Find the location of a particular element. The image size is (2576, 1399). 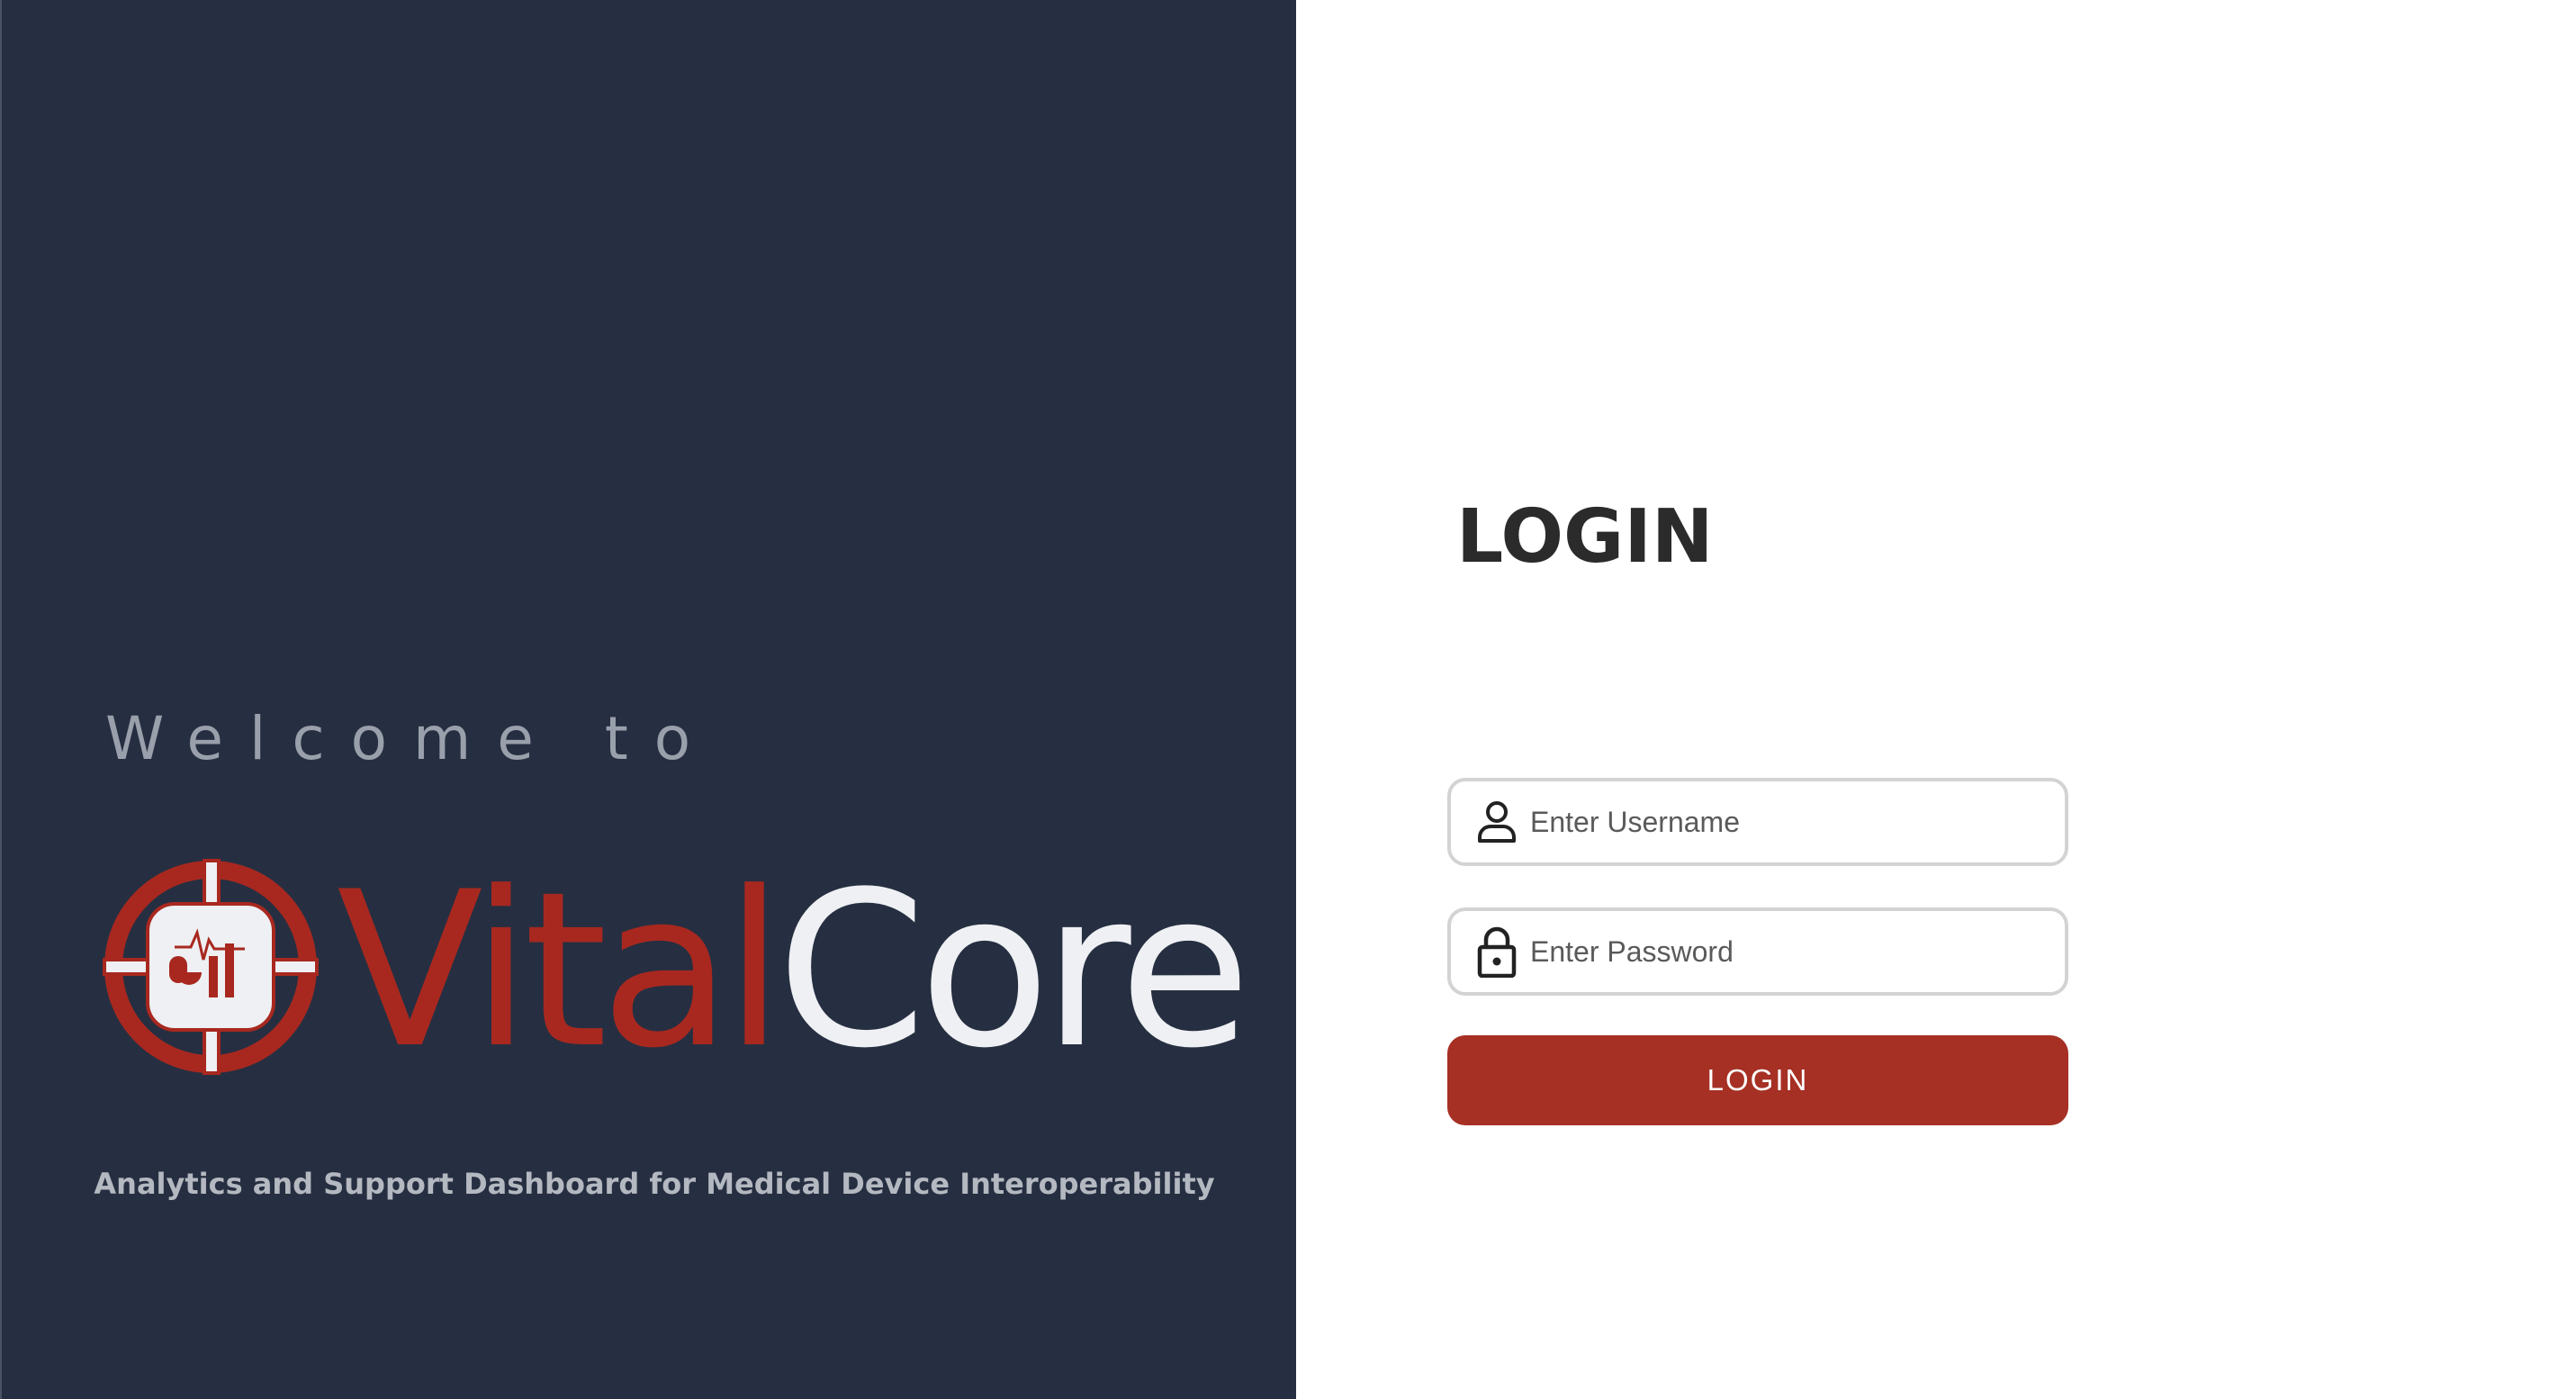

brand-wordmark: VitalCore is located at coordinates (794, 971).